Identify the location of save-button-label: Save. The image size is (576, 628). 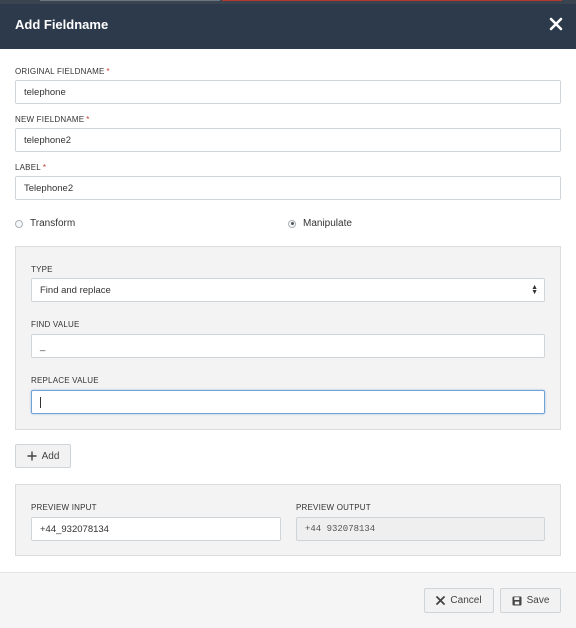
(538, 600).